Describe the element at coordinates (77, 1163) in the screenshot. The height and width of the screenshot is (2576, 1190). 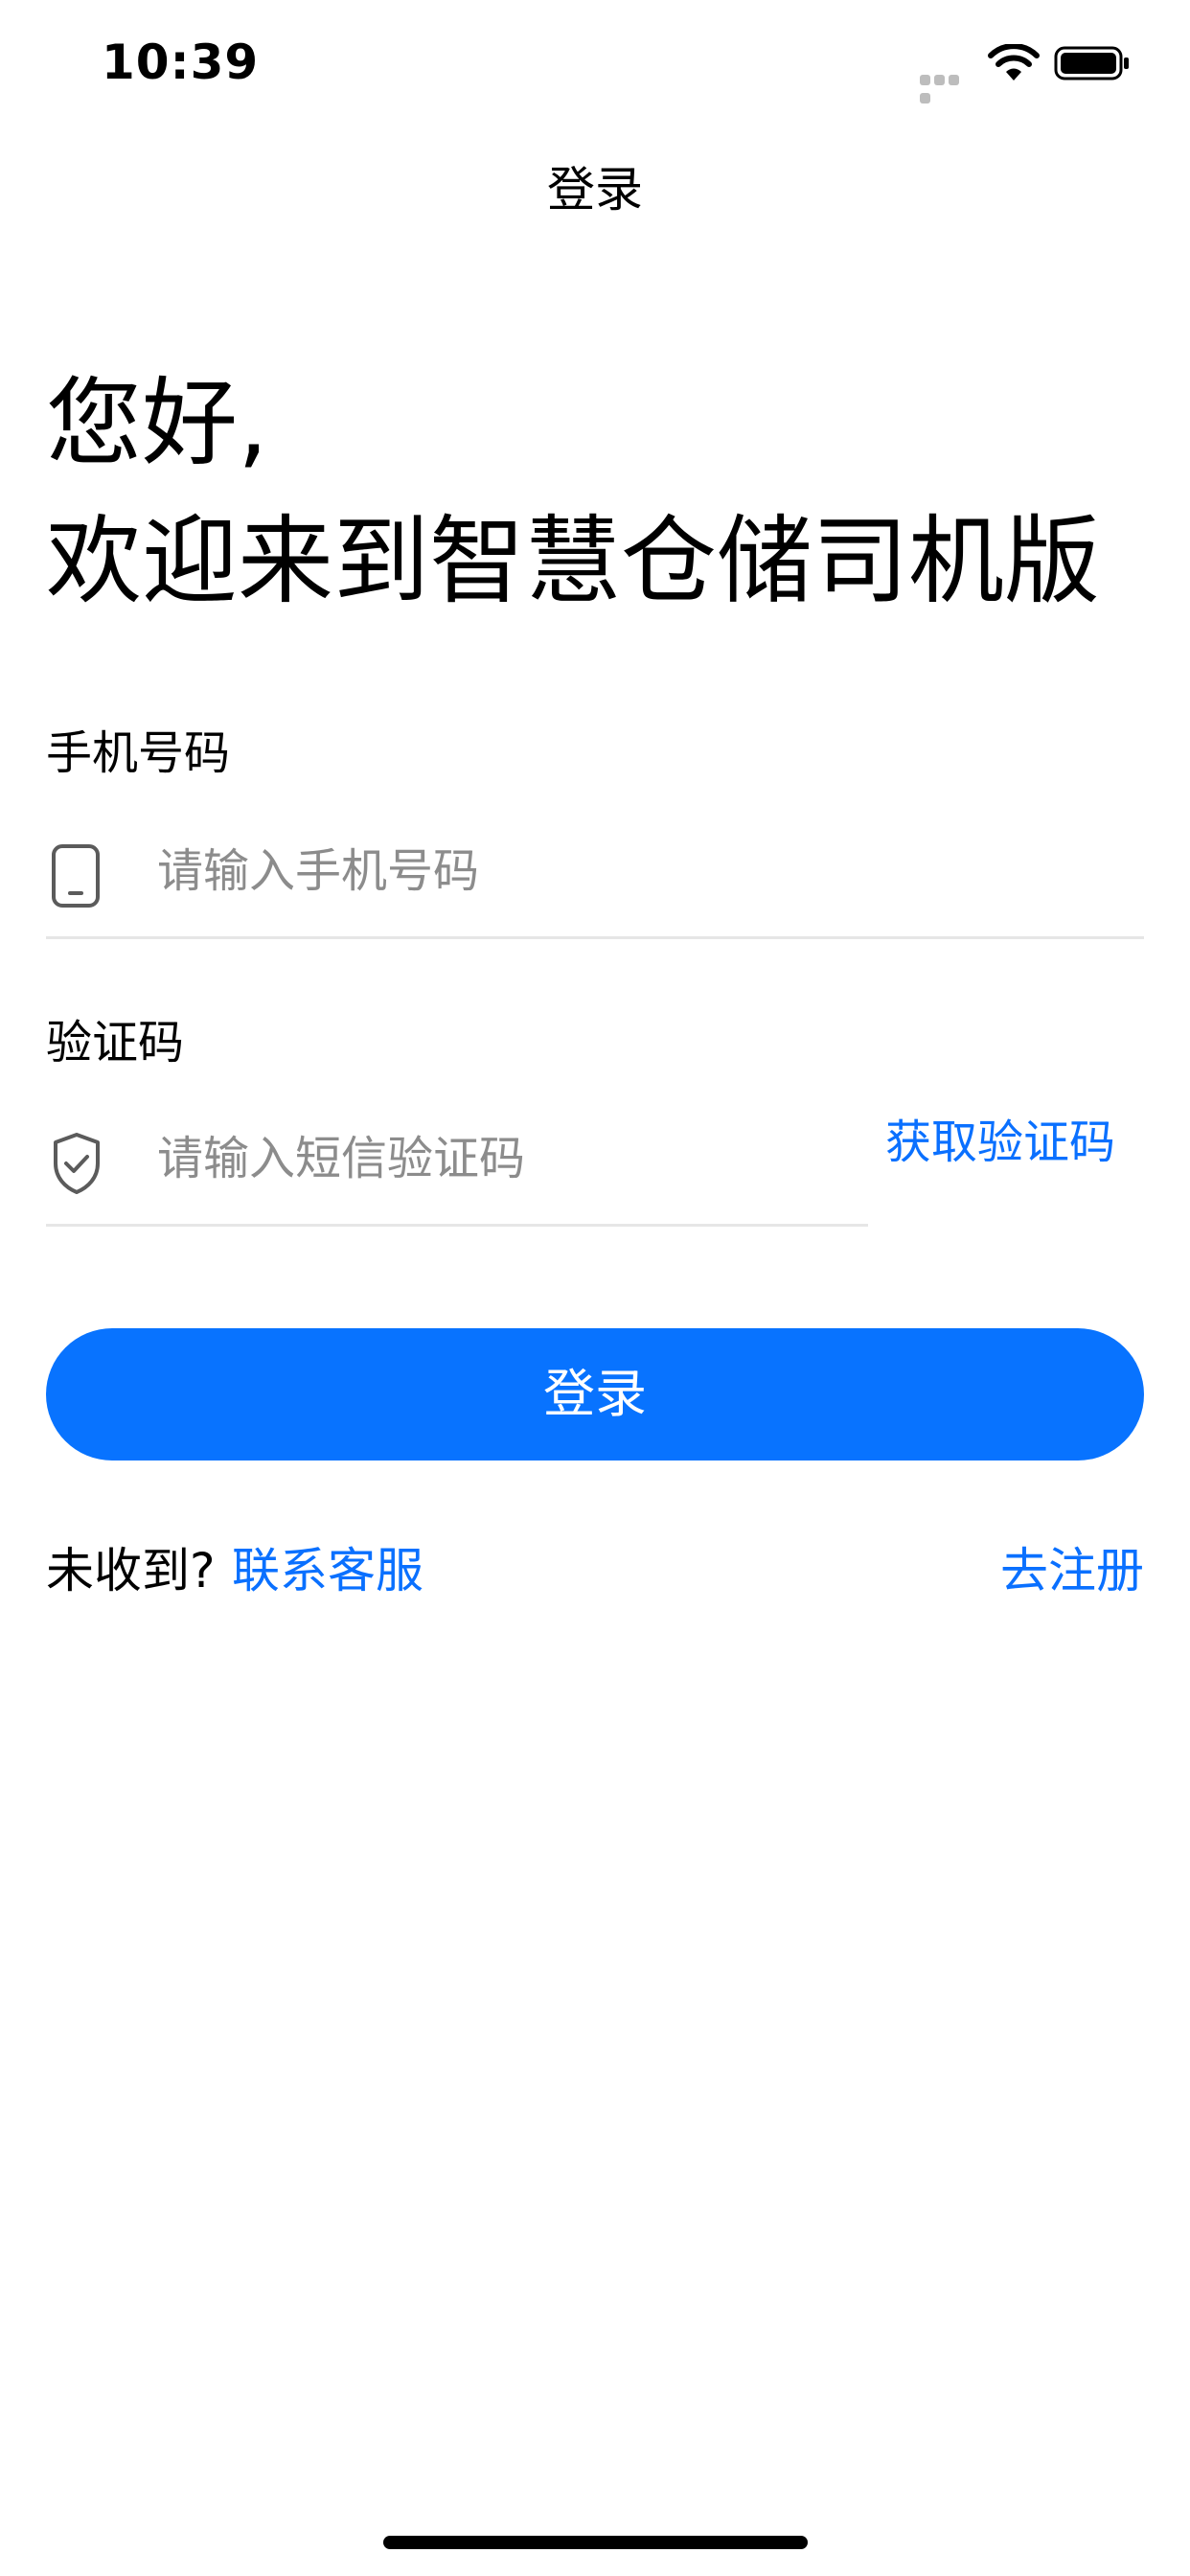
I see `shield-check-icon` at that location.